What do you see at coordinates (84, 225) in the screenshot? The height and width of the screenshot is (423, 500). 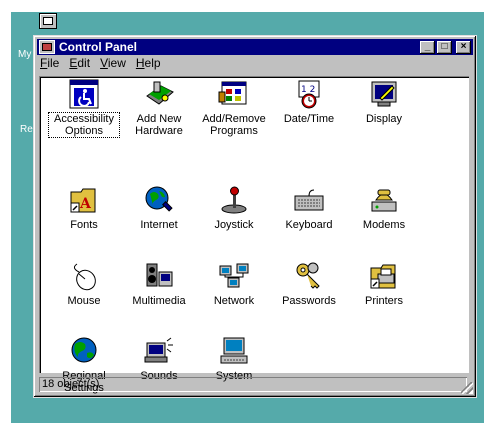 I see `item-label: Fonts` at bounding box center [84, 225].